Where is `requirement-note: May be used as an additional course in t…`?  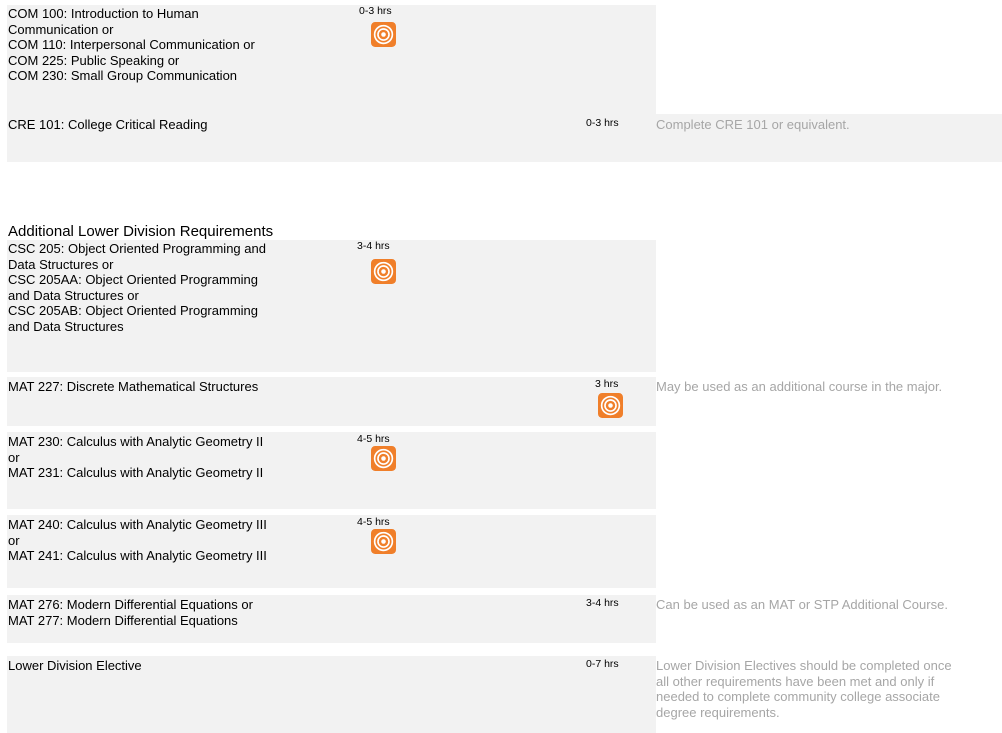
requirement-note: May be used as an additional course in t… is located at coordinates (799, 386).